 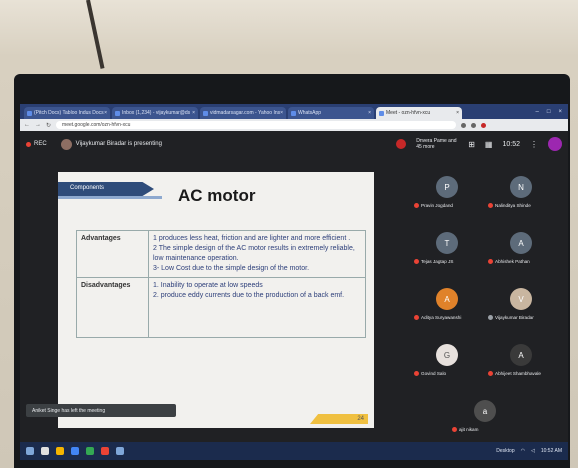 I want to click on meeting-clock: 10:52, so click(x=511, y=144).